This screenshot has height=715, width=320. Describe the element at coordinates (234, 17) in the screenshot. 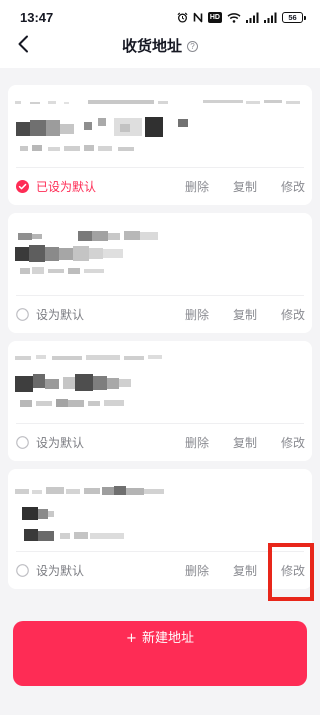

I see `wifi-icon` at that location.